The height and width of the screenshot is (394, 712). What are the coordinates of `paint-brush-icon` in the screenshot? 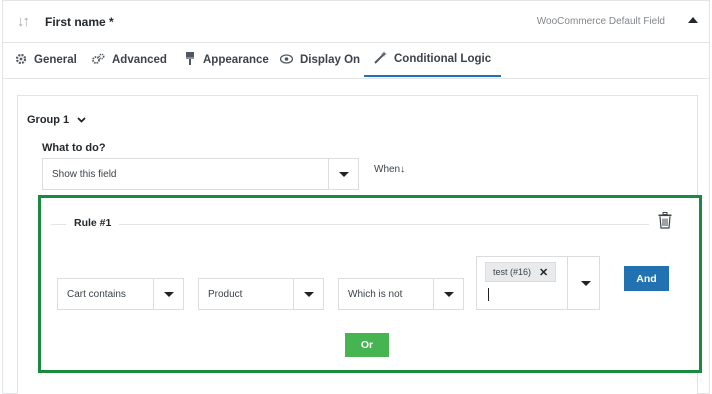 It's located at (189, 60).